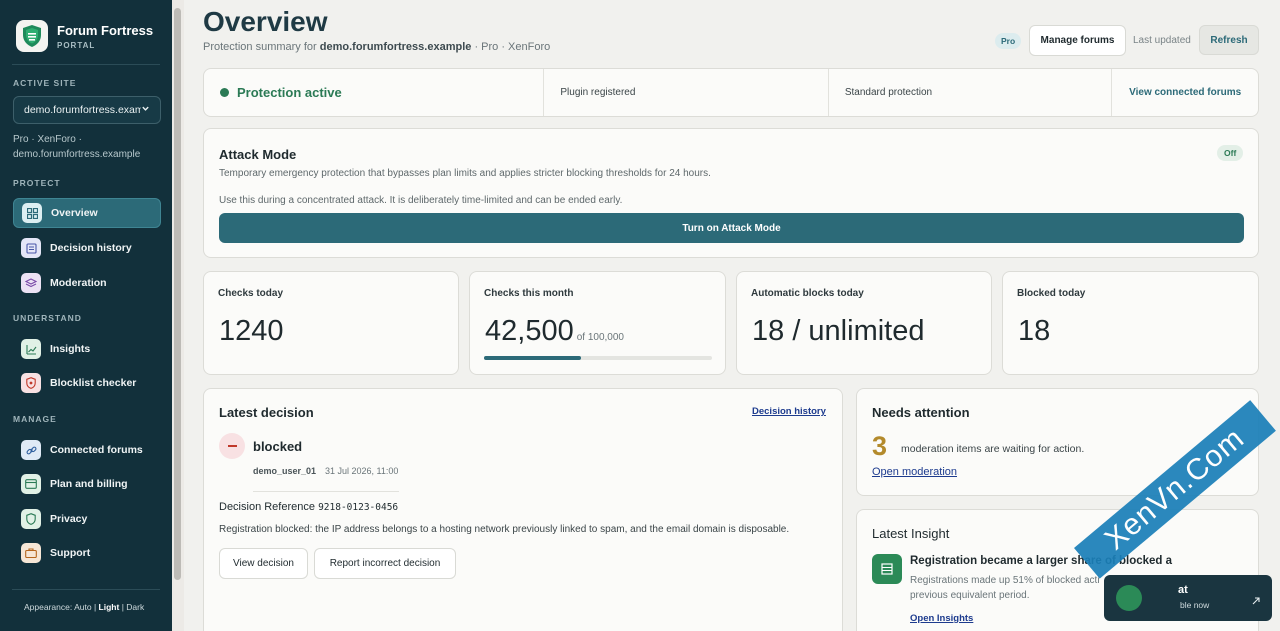 The height and width of the screenshot is (631, 1280). What do you see at coordinates (145, 110) in the screenshot?
I see `chevron-down-icon` at bounding box center [145, 110].